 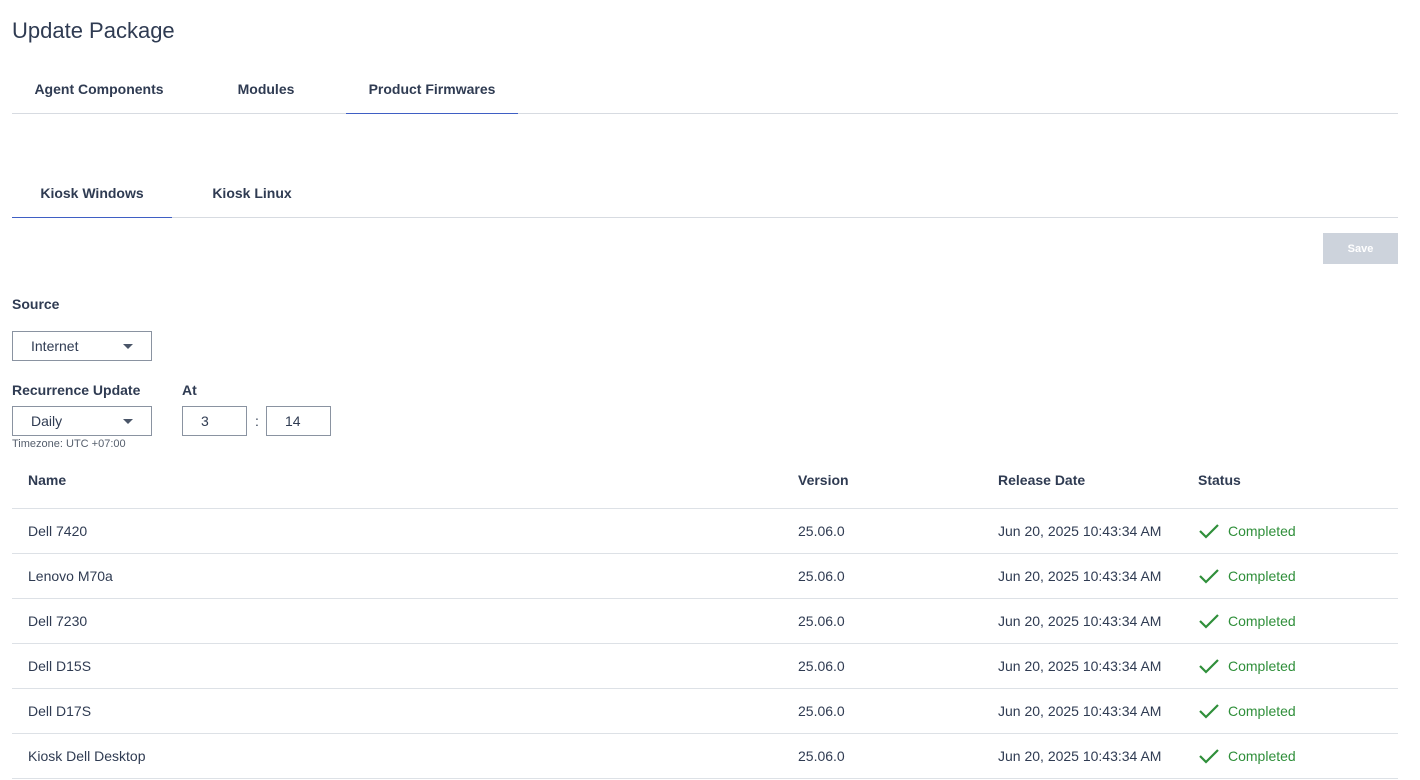 I want to click on recurrence-select: Daily, so click(x=82, y=421).